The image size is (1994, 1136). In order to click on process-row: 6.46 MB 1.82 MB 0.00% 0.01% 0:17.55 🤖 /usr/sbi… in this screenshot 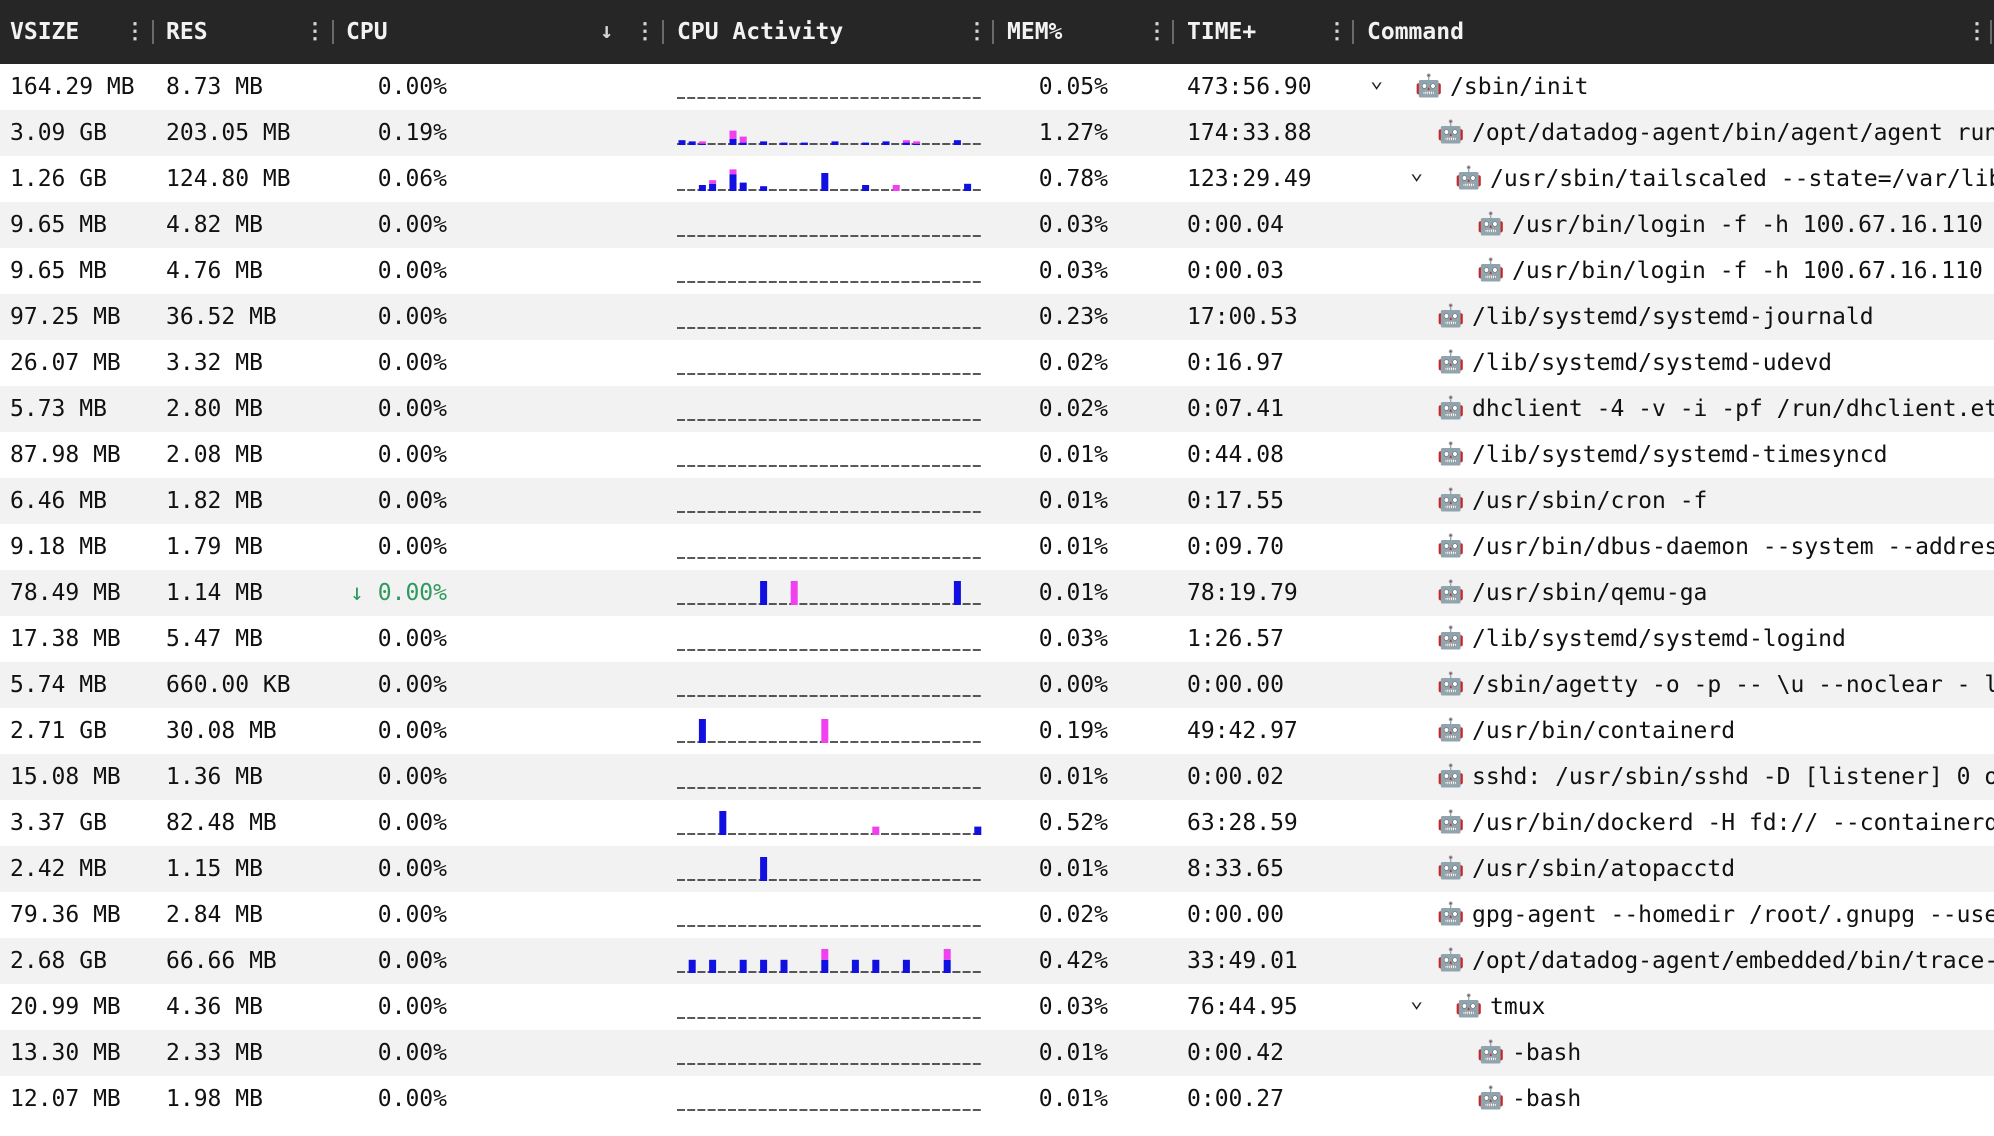, I will do `click(997, 501)`.